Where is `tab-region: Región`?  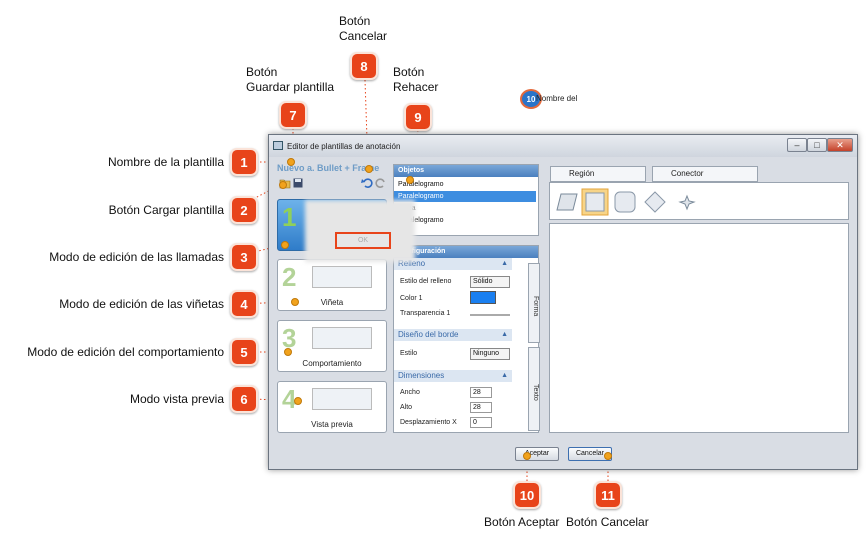 tab-region: Región is located at coordinates (598, 174).